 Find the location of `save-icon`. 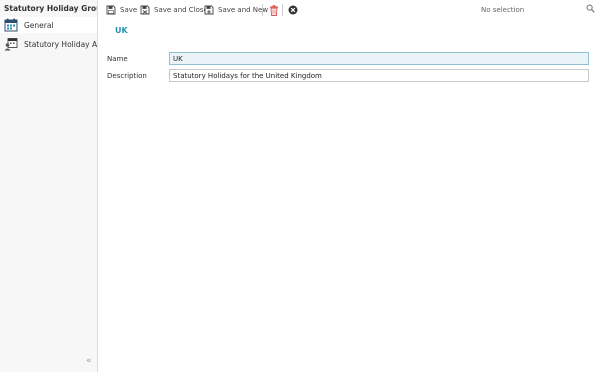

save-icon is located at coordinates (111, 10).